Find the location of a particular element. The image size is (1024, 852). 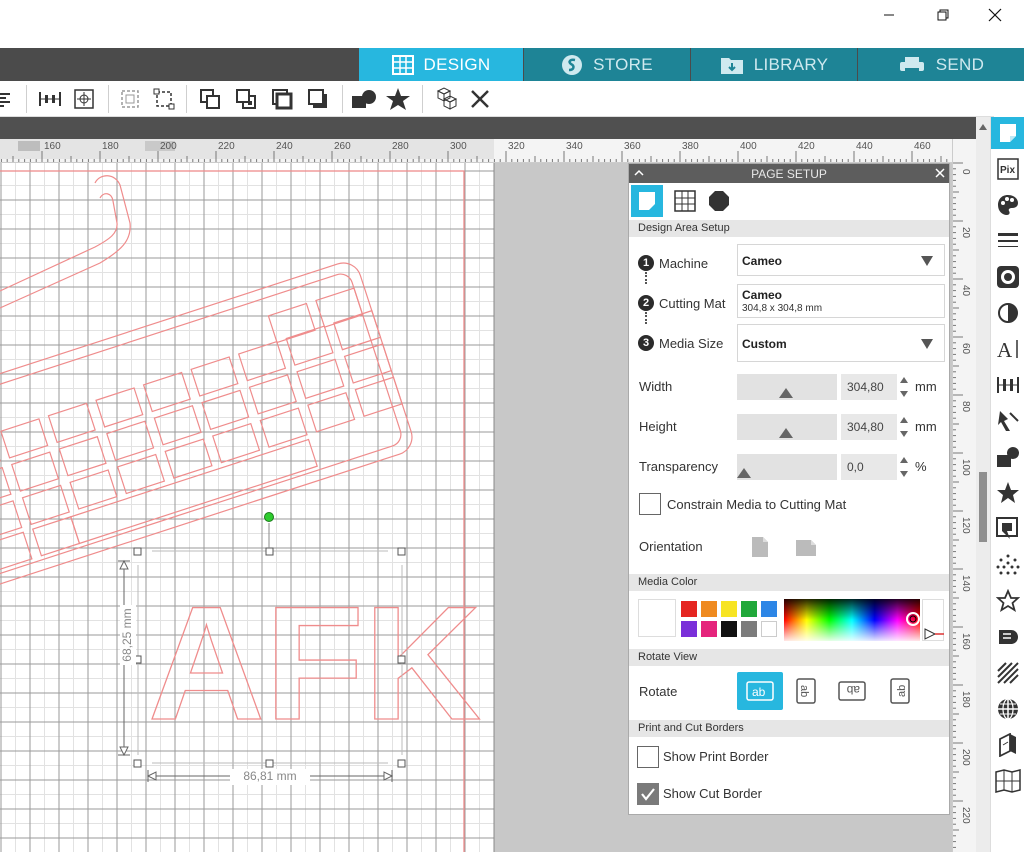

fill-color-tool is located at coordinates (1008, 205).